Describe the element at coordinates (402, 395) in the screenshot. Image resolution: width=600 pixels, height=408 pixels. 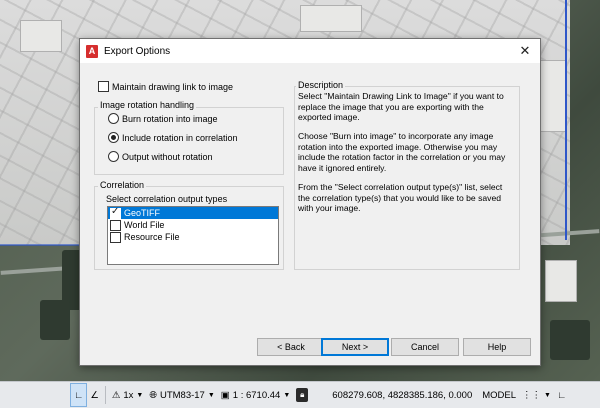
I see `coordinate-readout: 608279.608, 4828385.186, 0.000` at that location.